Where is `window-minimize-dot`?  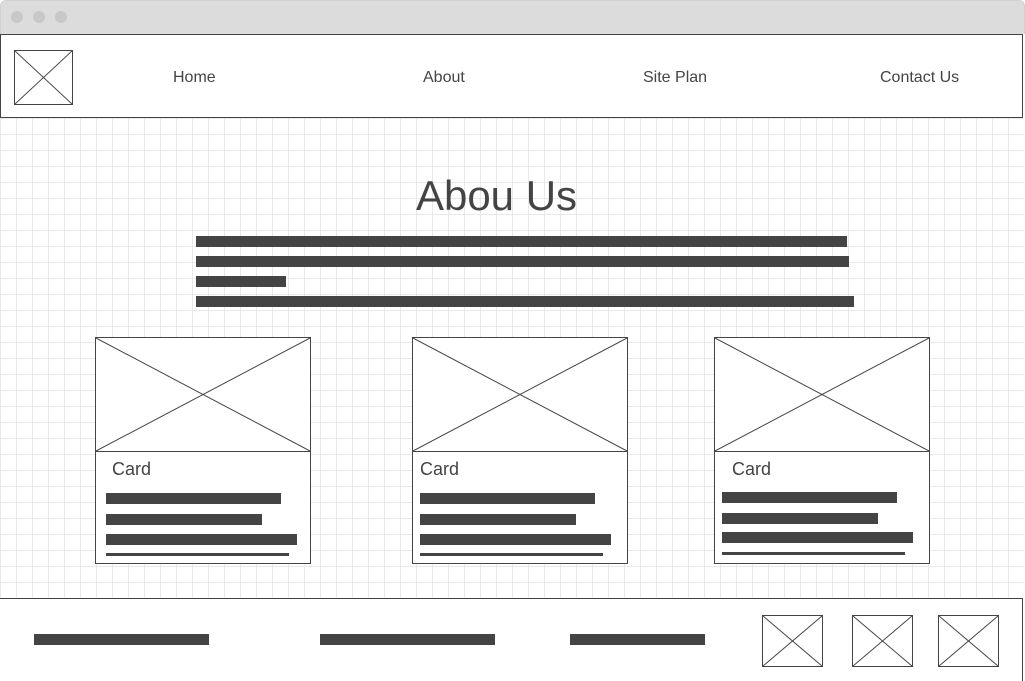
window-minimize-dot is located at coordinates (39, 17).